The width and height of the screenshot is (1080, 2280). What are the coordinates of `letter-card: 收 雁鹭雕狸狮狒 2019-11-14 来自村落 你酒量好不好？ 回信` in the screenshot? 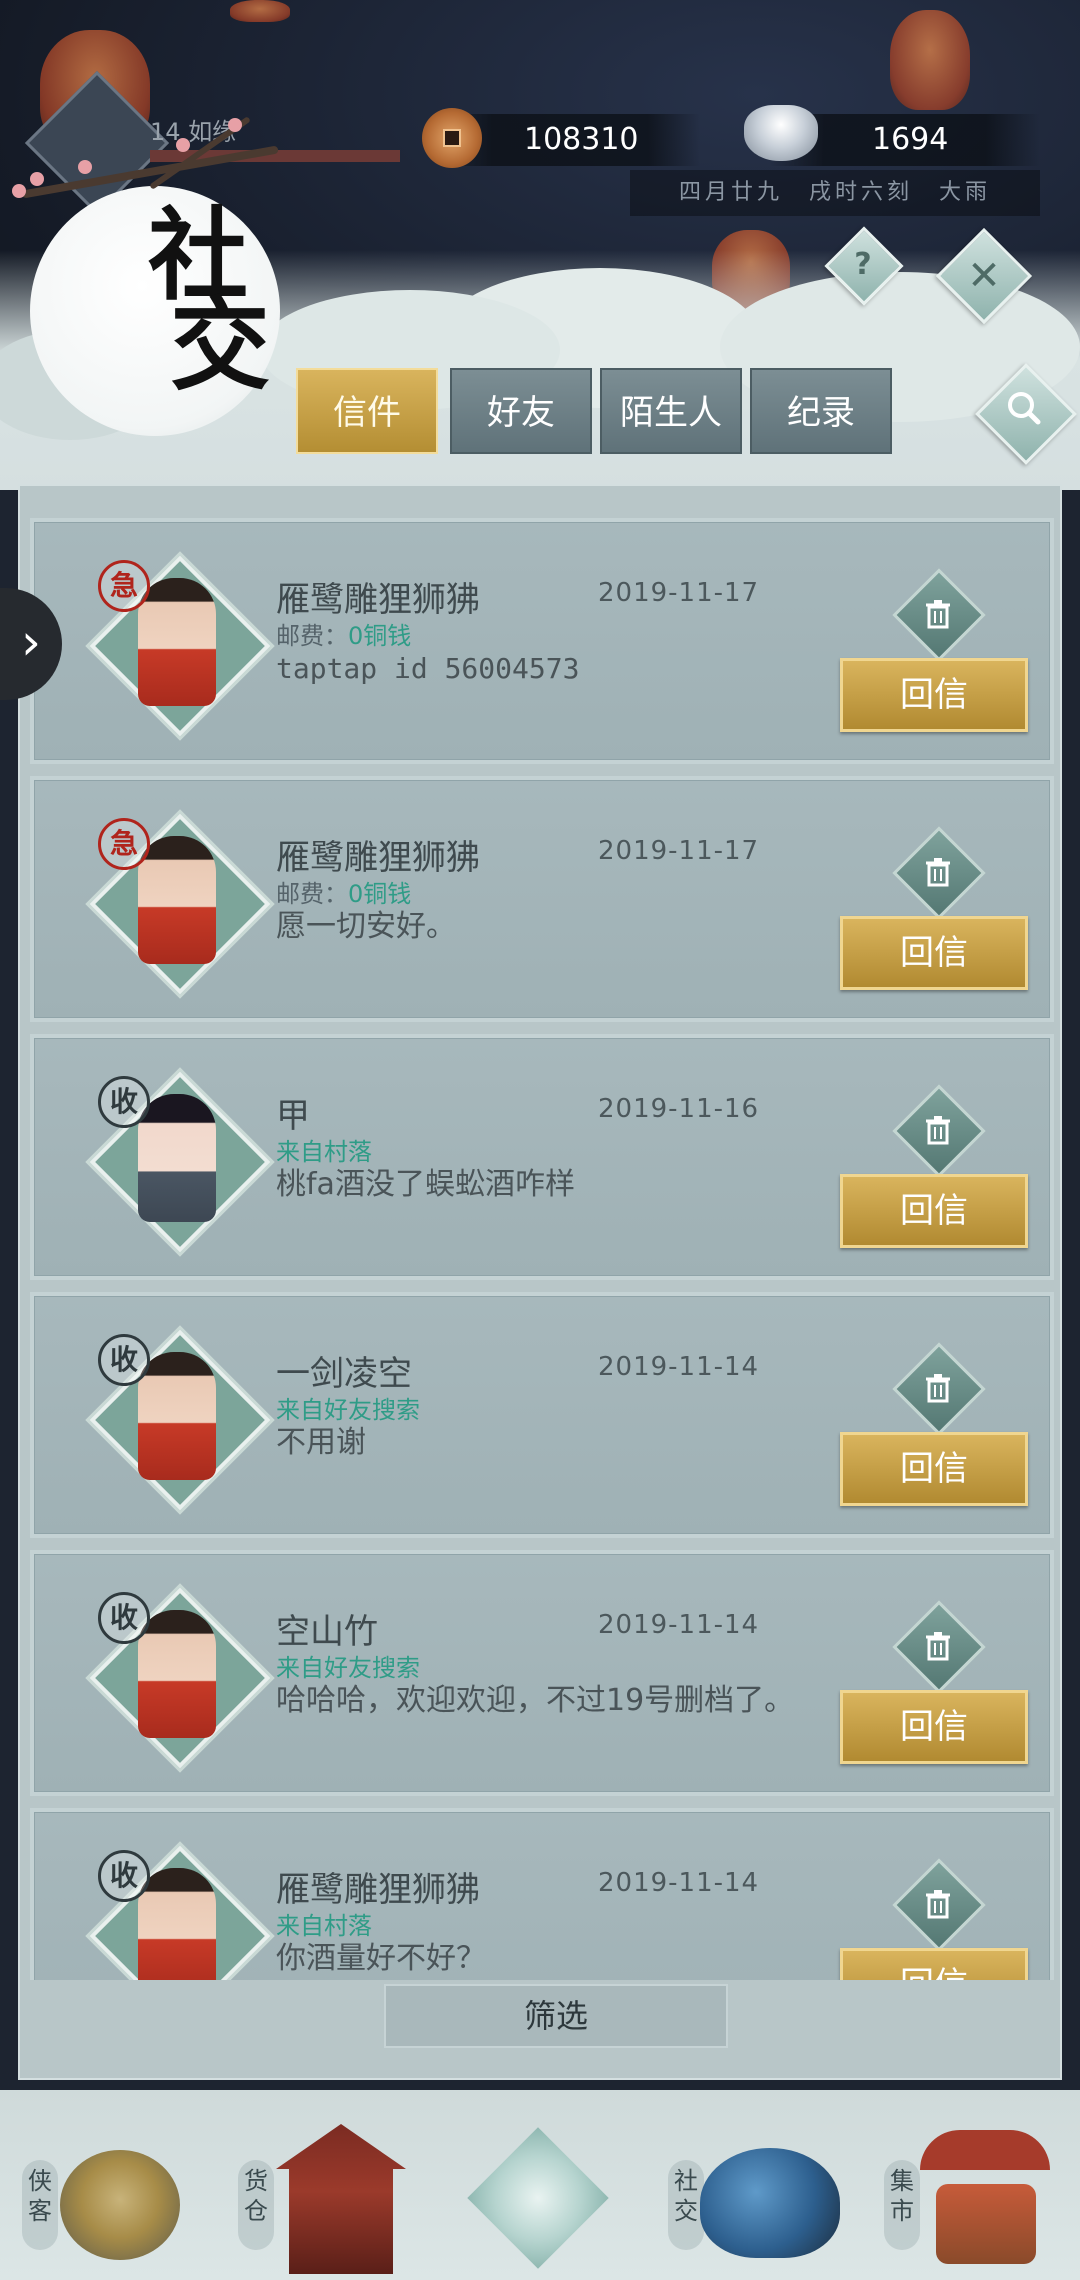 It's located at (542, 1894).